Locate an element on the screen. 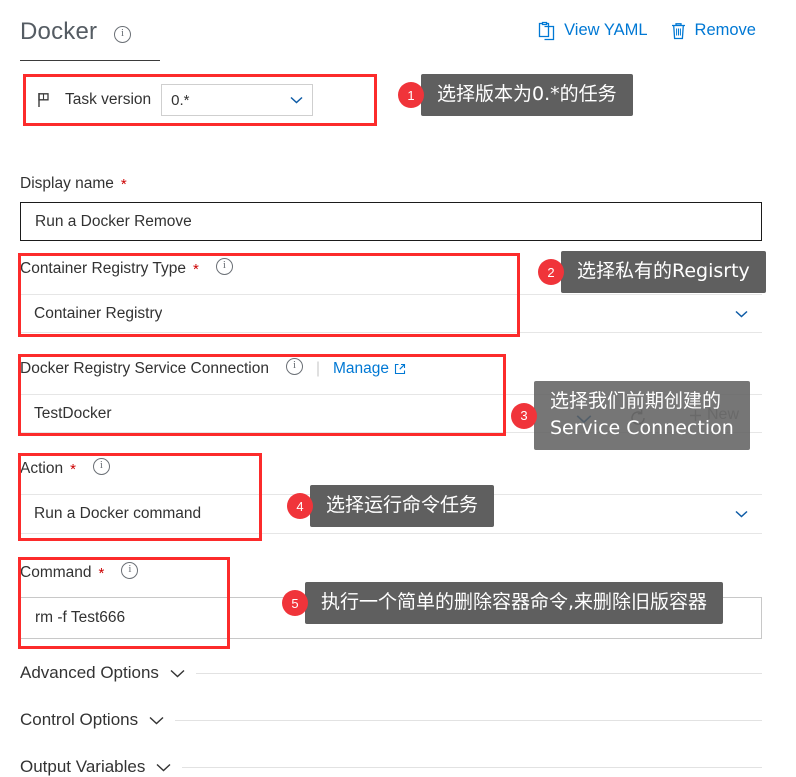 Image resolution: width=796 pixels, height=777 pixels. action-label: Action * is located at coordinates (391, 469).